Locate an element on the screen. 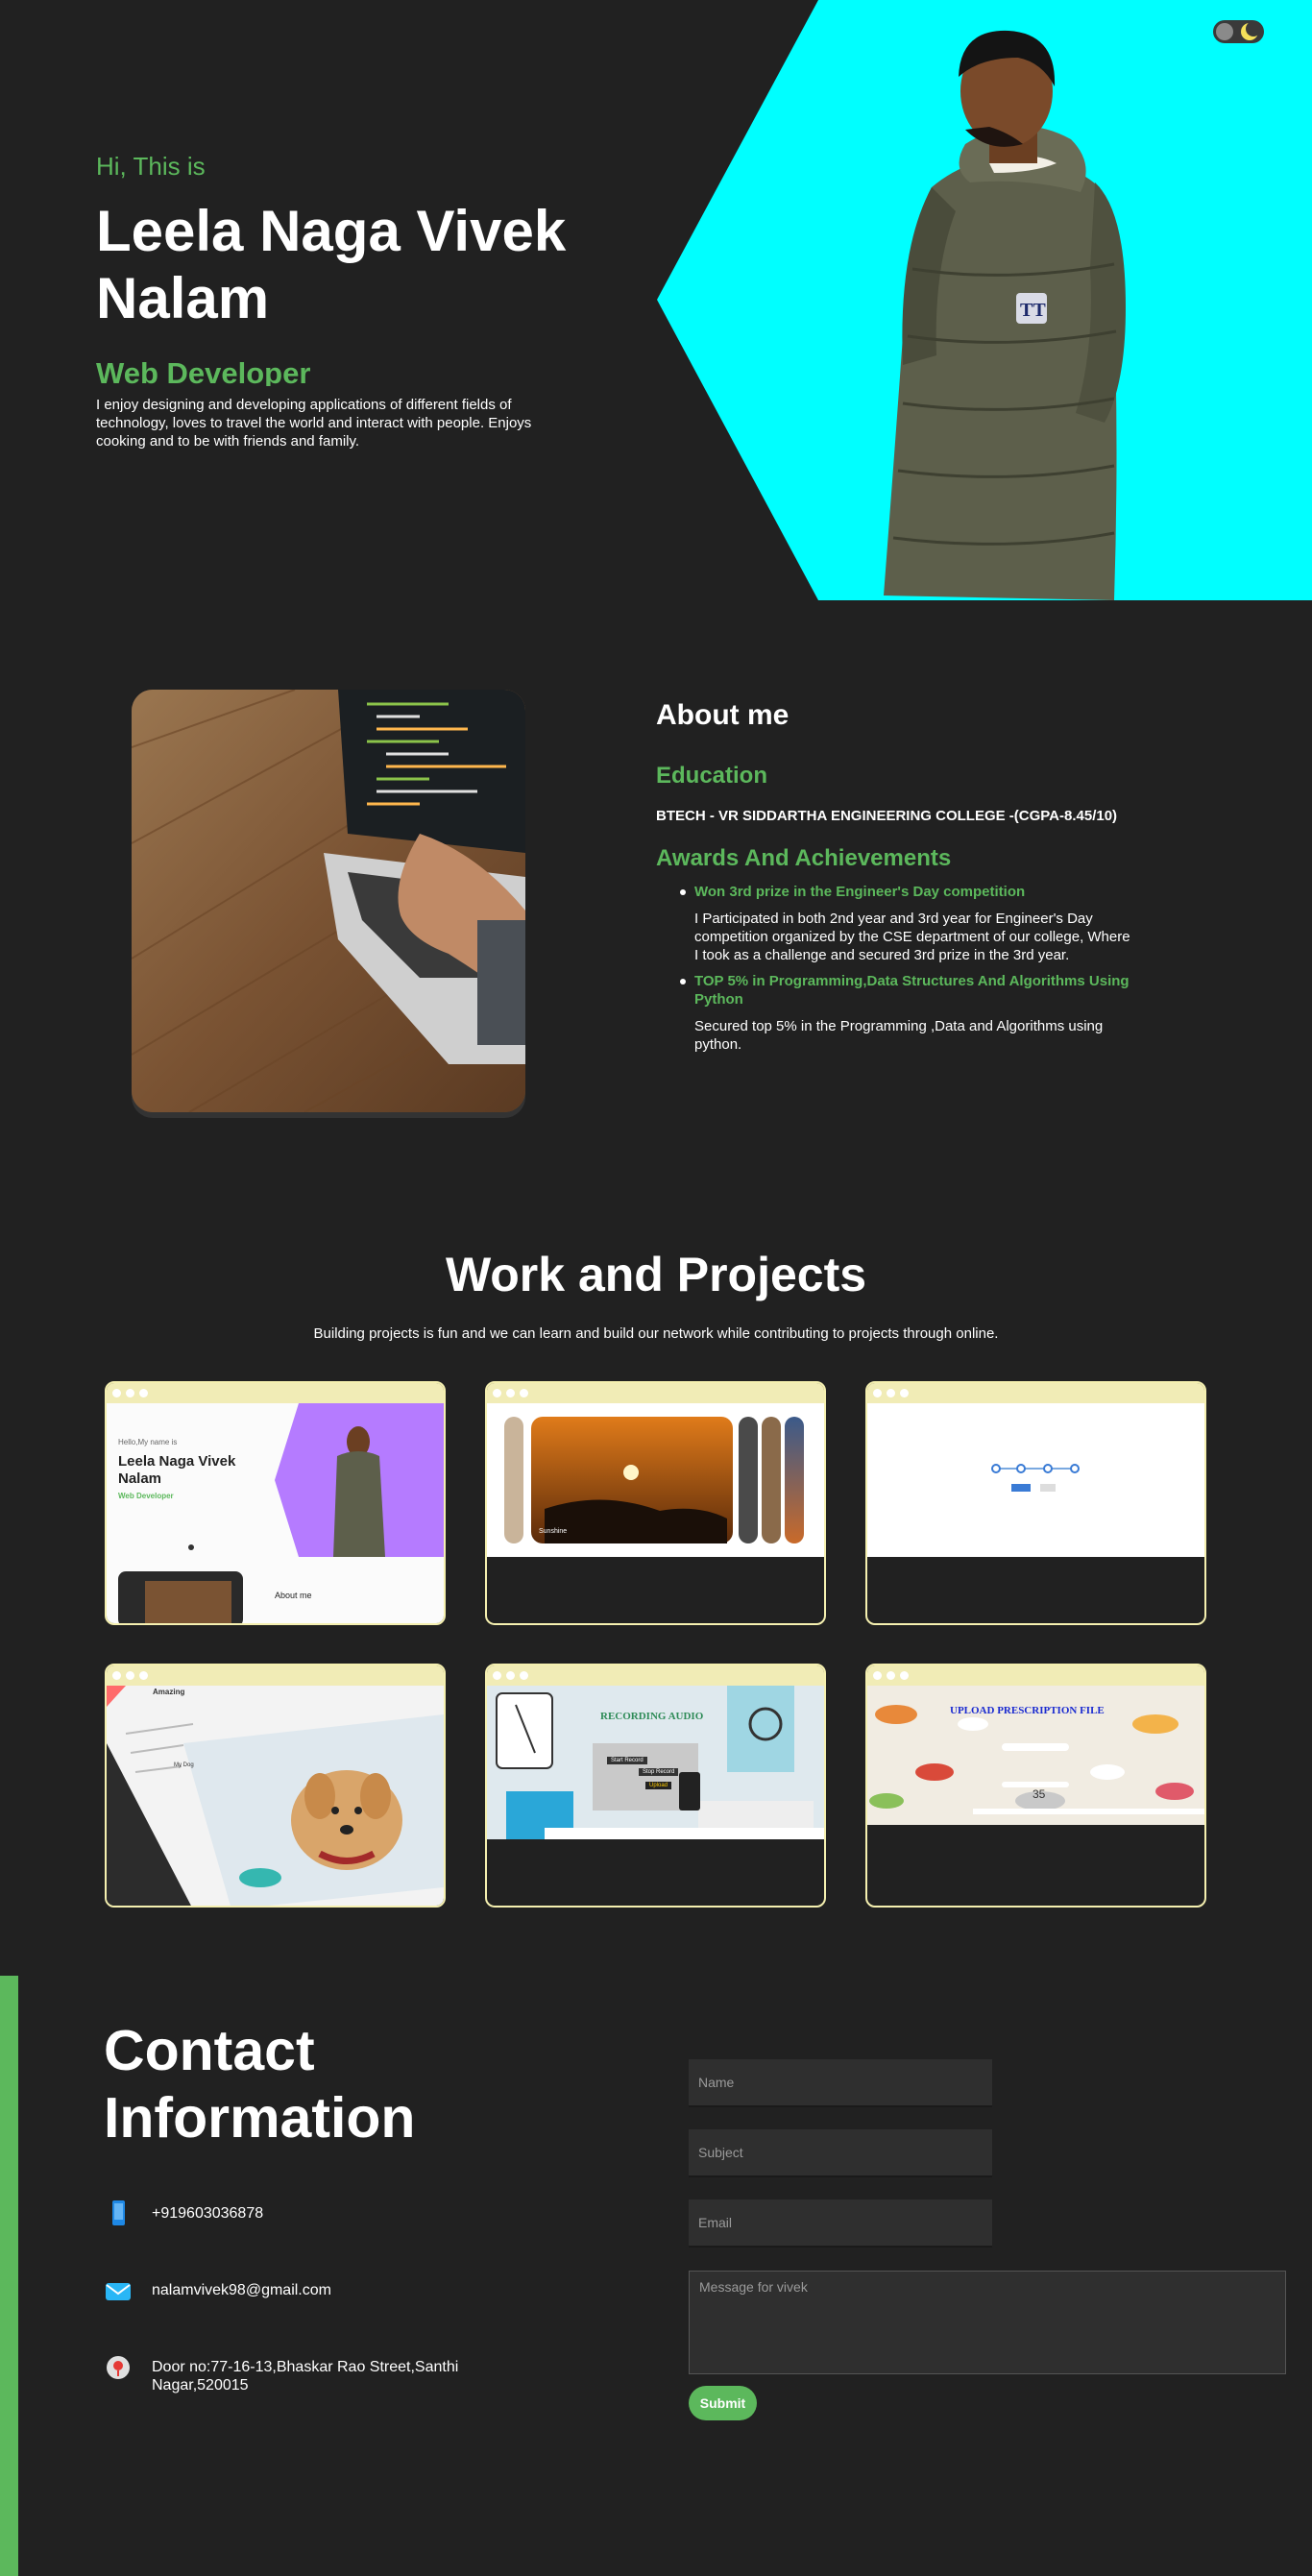 This screenshot has height=2576, width=1312. phone-icon is located at coordinates (119, 2213).